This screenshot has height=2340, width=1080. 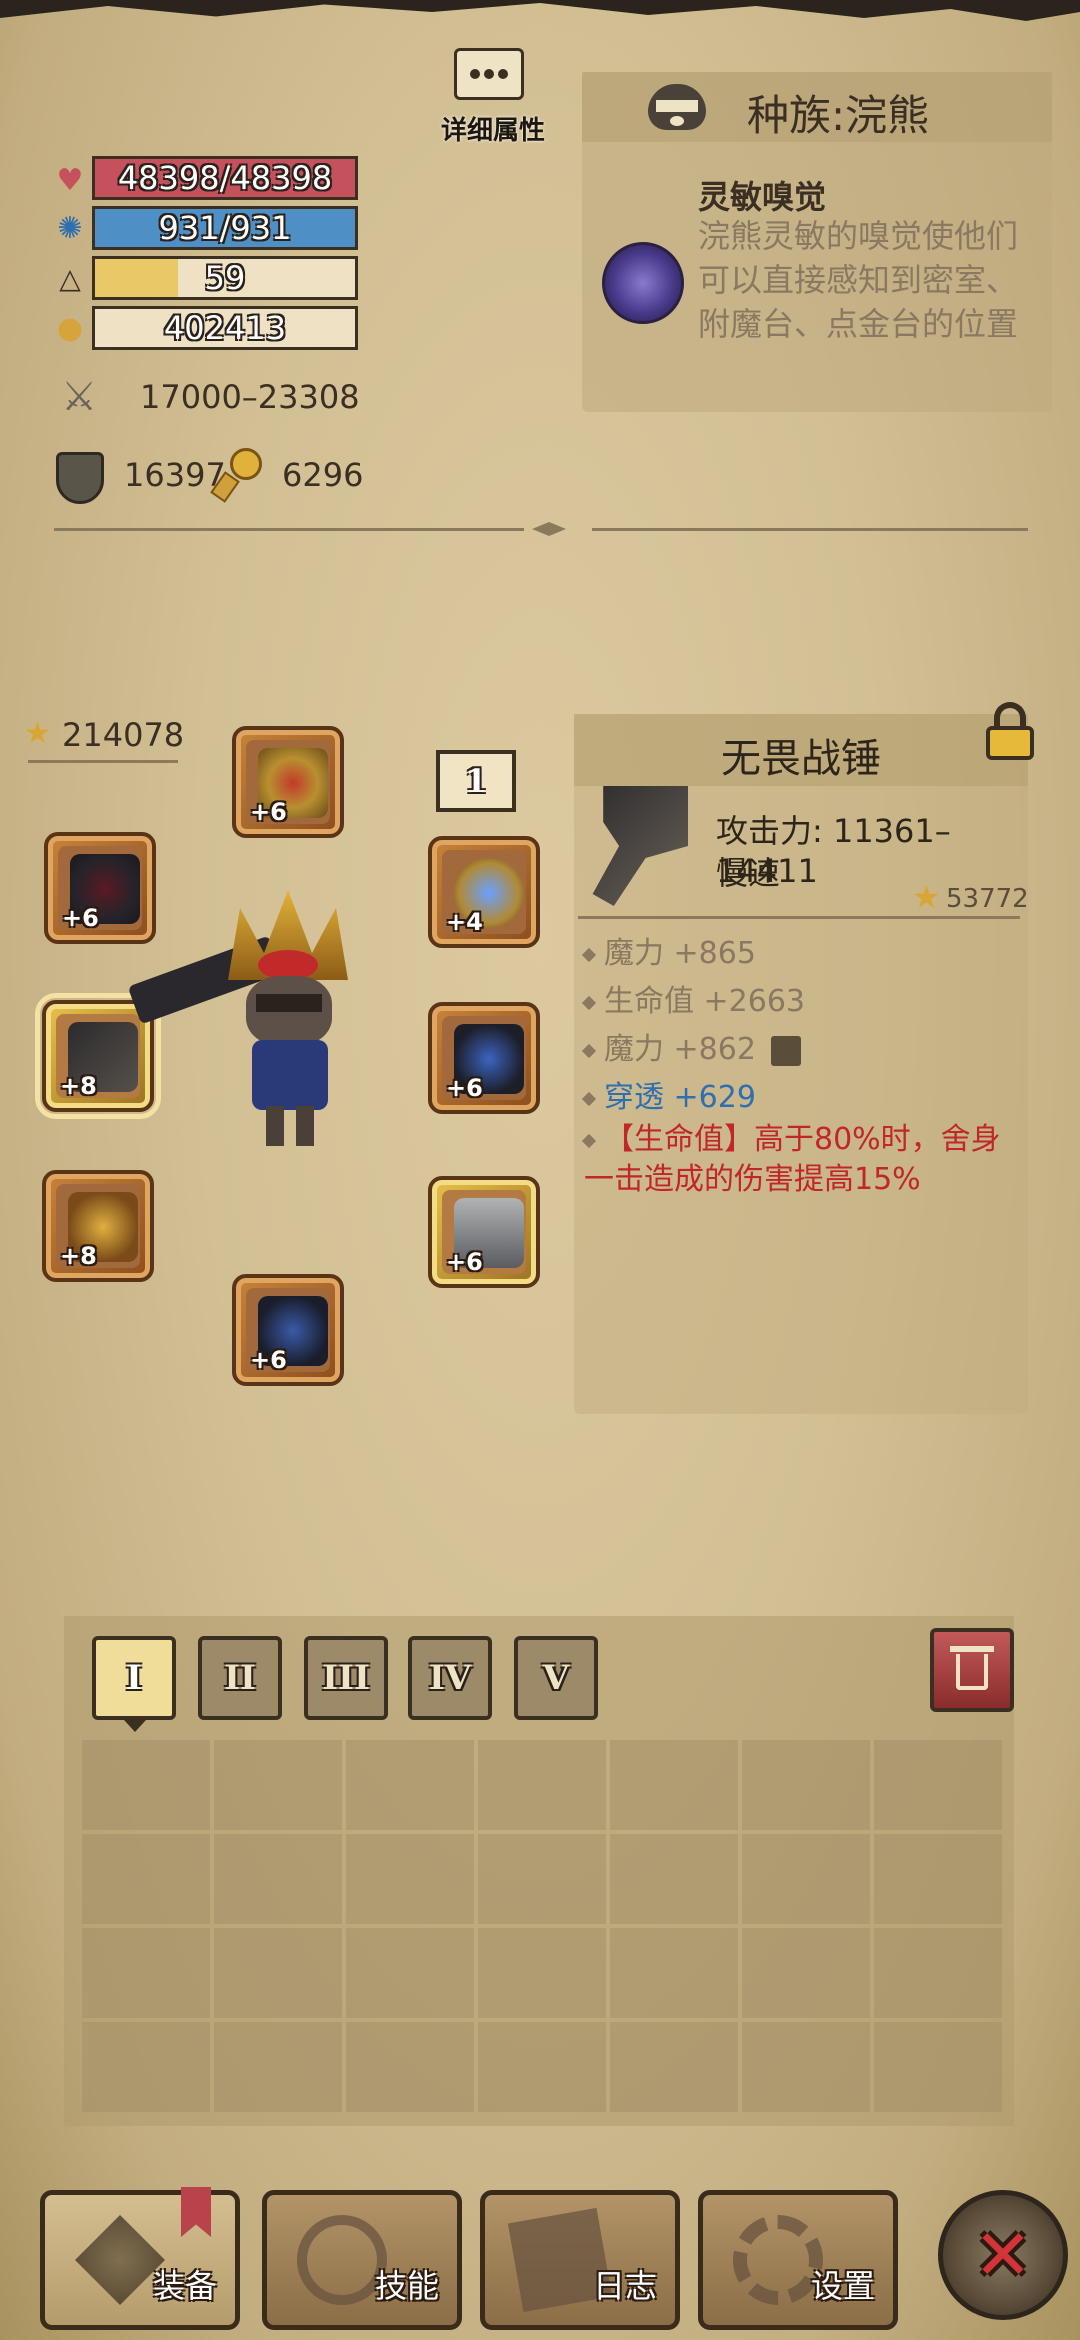 What do you see at coordinates (858, 280) in the screenshot?
I see `skill-description: 浣熊灵敏的嗅觉使他们可以直接感知到密室、附魔台、点金台的位置` at bounding box center [858, 280].